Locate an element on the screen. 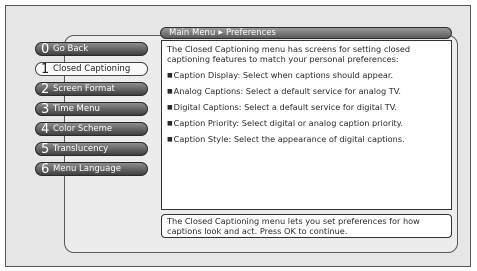 This screenshot has width=477, height=271. menu-number: 4 is located at coordinates (45, 129).